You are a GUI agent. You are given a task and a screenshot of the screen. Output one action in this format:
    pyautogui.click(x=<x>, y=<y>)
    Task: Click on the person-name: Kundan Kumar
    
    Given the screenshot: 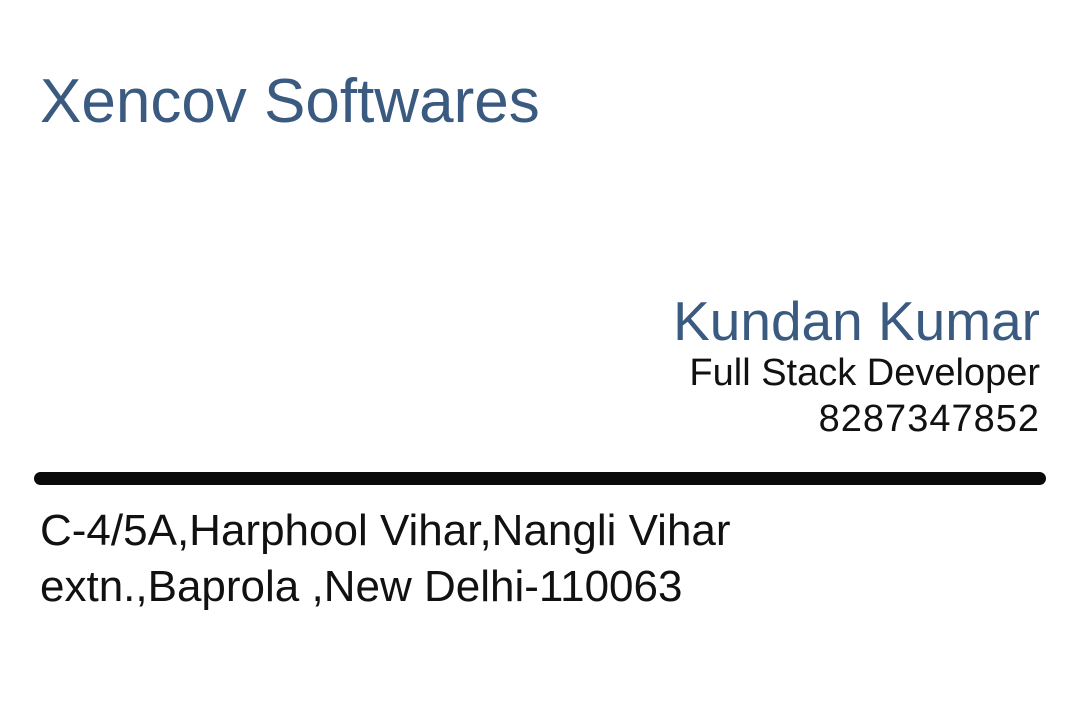 What is the action you would take?
    pyautogui.click(x=856, y=321)
    